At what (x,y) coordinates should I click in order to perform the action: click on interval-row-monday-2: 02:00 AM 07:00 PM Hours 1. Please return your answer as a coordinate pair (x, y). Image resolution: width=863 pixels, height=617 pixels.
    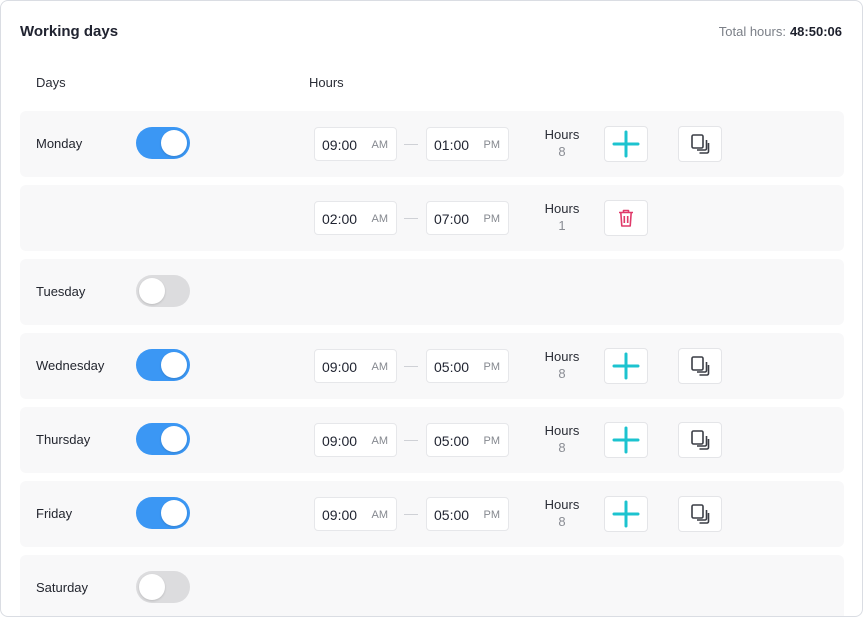
    Looking at the image, I should click on (432, 218).